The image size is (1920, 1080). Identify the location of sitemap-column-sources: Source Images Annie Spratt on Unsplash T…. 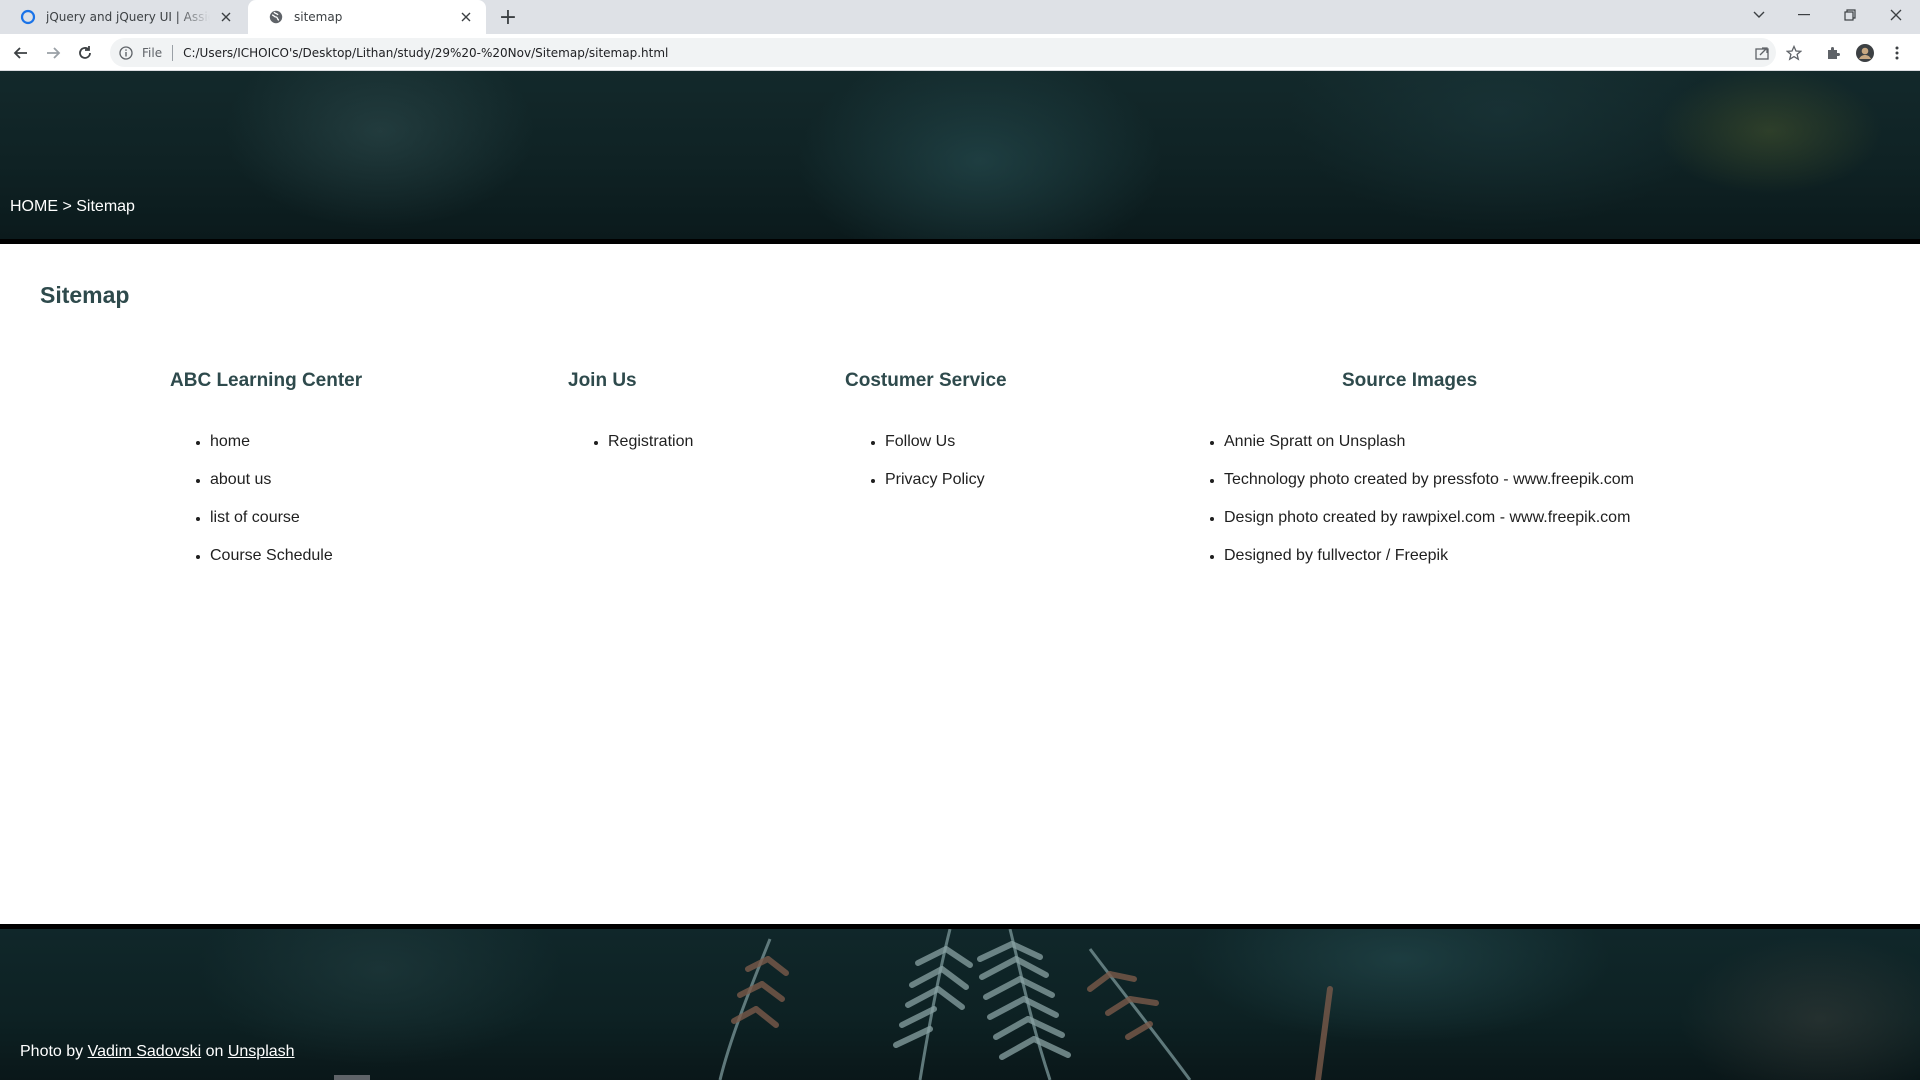
(1409, 477).